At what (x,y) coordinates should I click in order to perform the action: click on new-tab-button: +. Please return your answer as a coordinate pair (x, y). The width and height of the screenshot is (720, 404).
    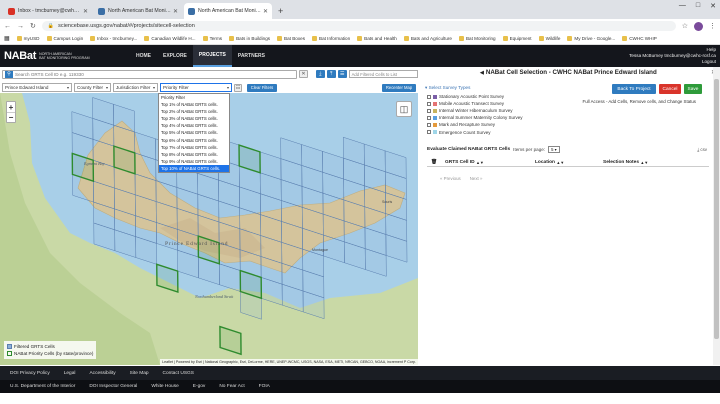
    Looking at the image, I should click on (280, 12).